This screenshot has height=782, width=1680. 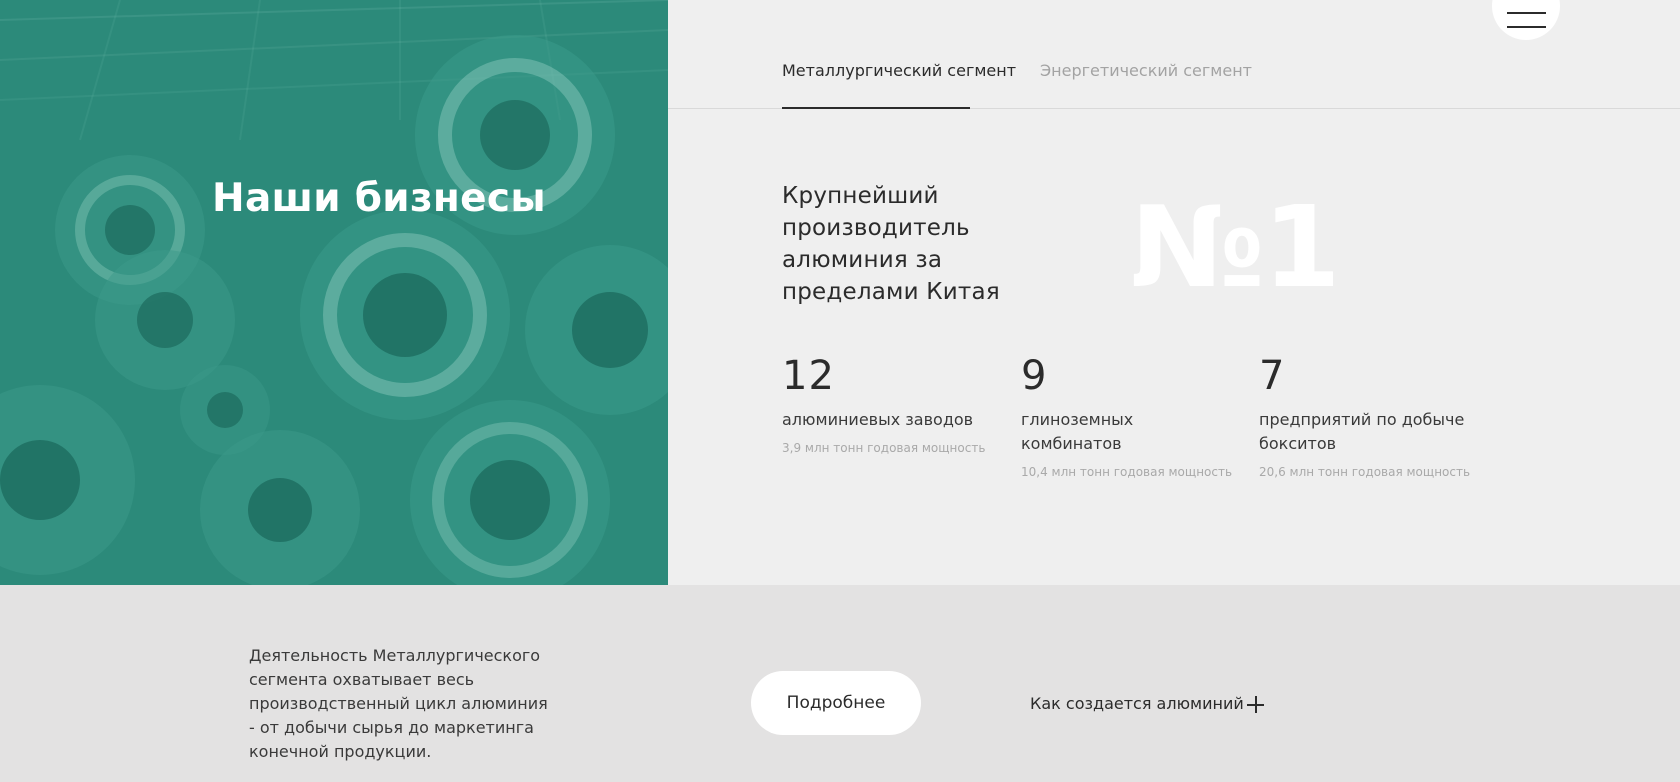 What do you see at coordinates (1127, 472) in the screenshot?
I see `stat-note: 10,4 млн тонн годовая мощность` at bounding box center [1127, 472].